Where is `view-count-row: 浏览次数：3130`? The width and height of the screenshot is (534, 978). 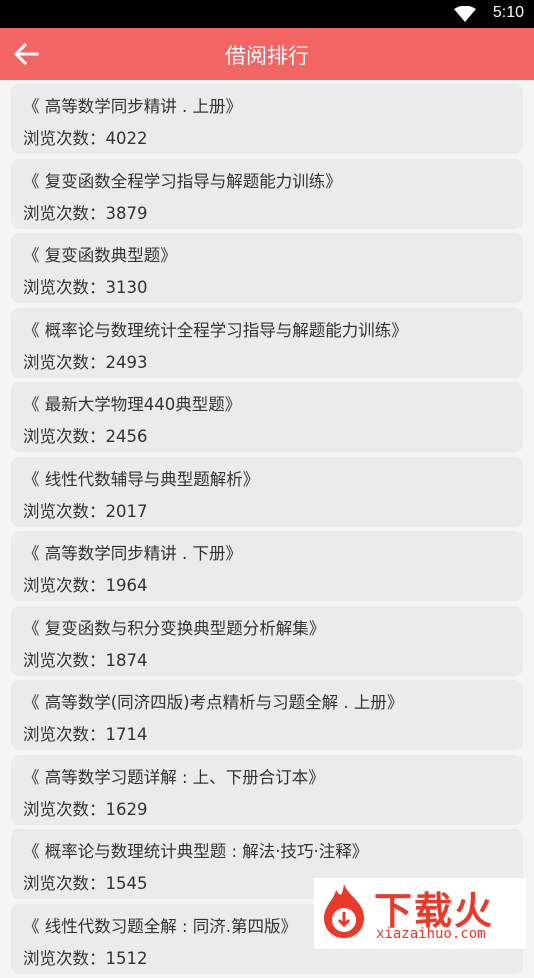 view-count-row: 浏览次数：3130 is located at coordinates (85, 286).